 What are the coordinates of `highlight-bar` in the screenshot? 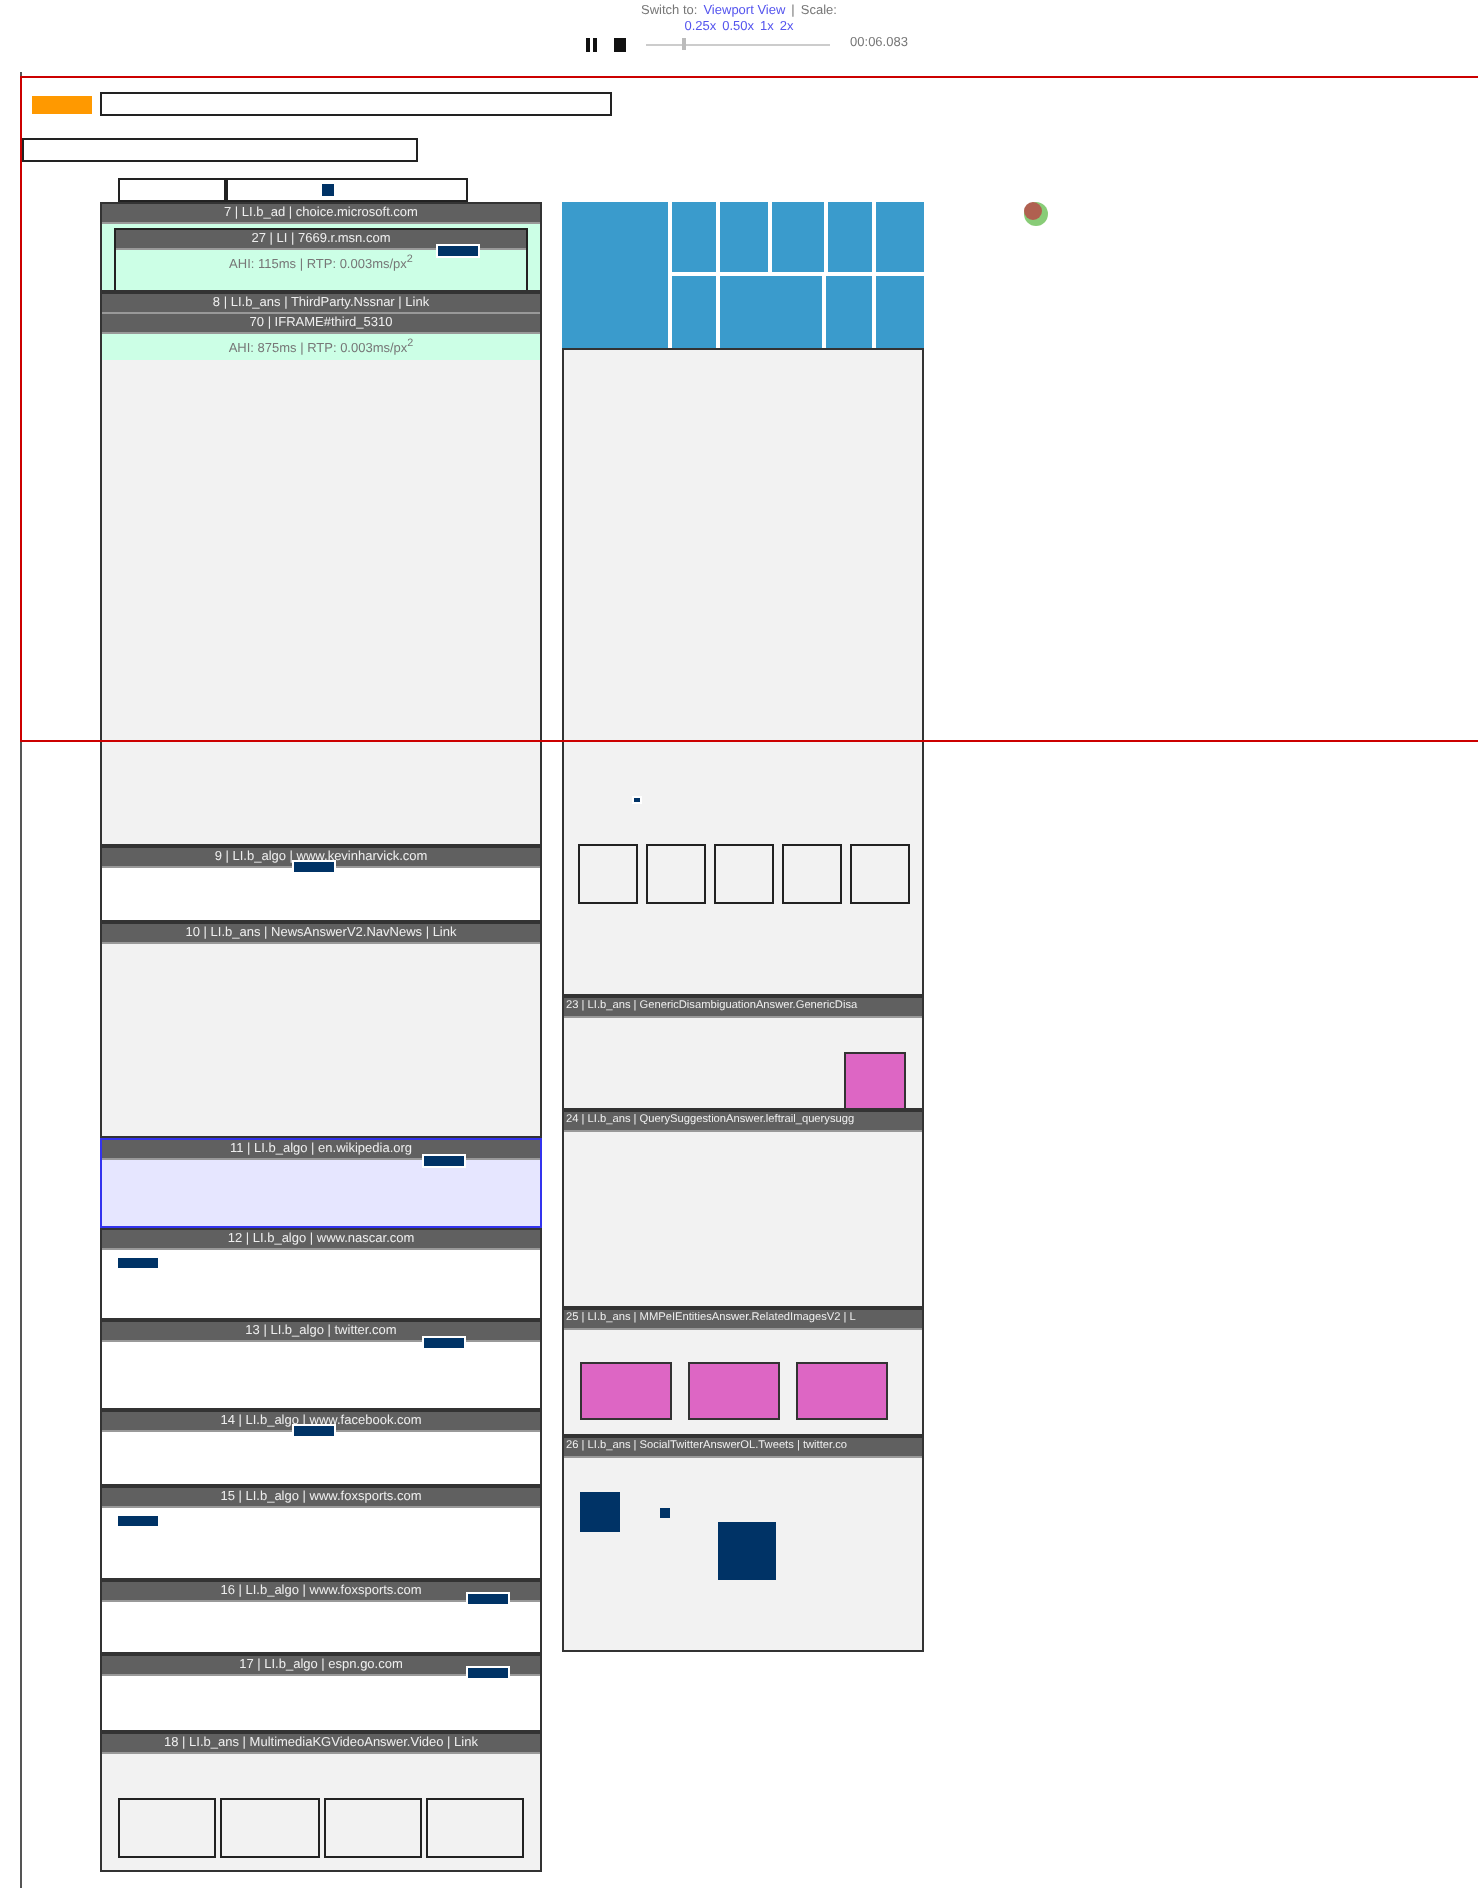 It's located at (62, 104).